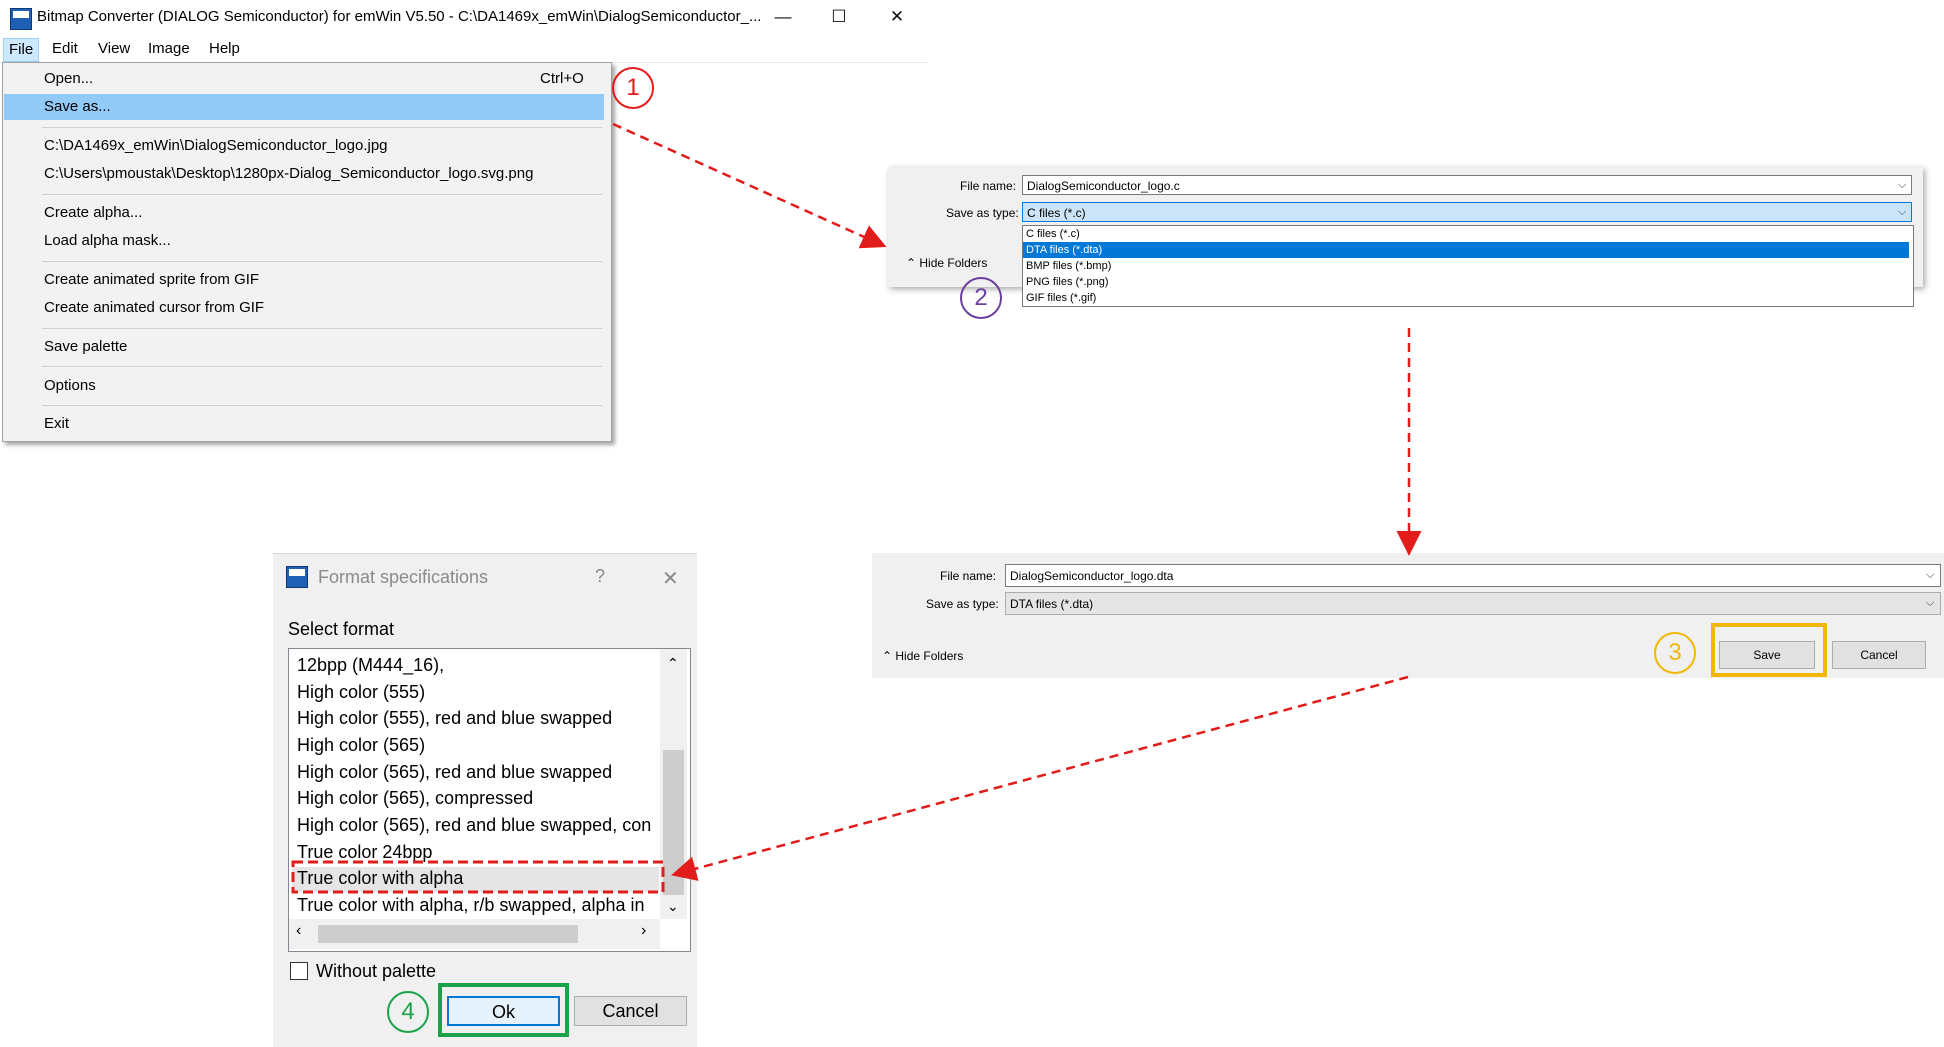  What do you see at coordinates (981, 298) in the screenshot?
I see `step-2-badge: 2` at bounding box center [981, 298].